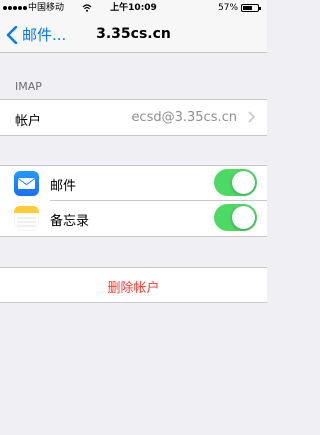 Image resolution: width=320 pixels, height=435 pixels. Describe the element at coordinates (184, 117) in the screenshot. I see `account-value: ecsd@3.35cs.cn` at that location.